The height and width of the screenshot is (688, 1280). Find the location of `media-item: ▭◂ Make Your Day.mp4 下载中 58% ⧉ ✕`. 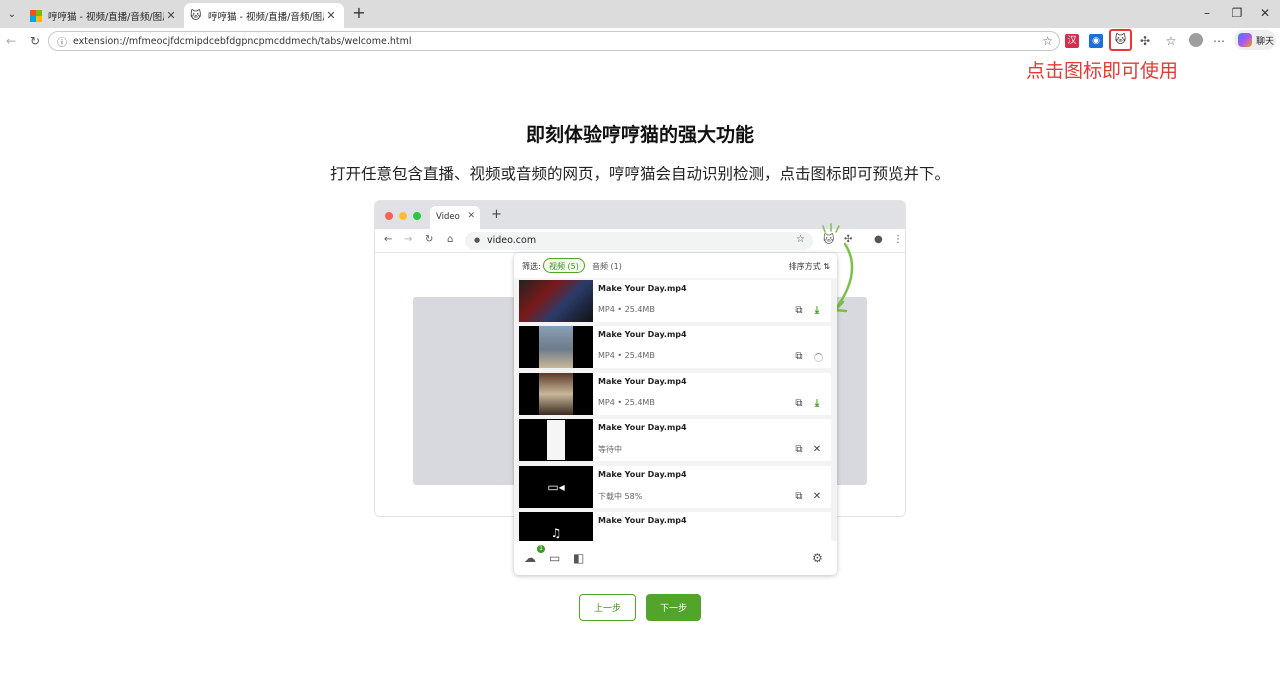

media-item: ▭◂ Make Your Day.mp4 下载中 58% ⧉ ✕ is located at coordinates (675, 487).